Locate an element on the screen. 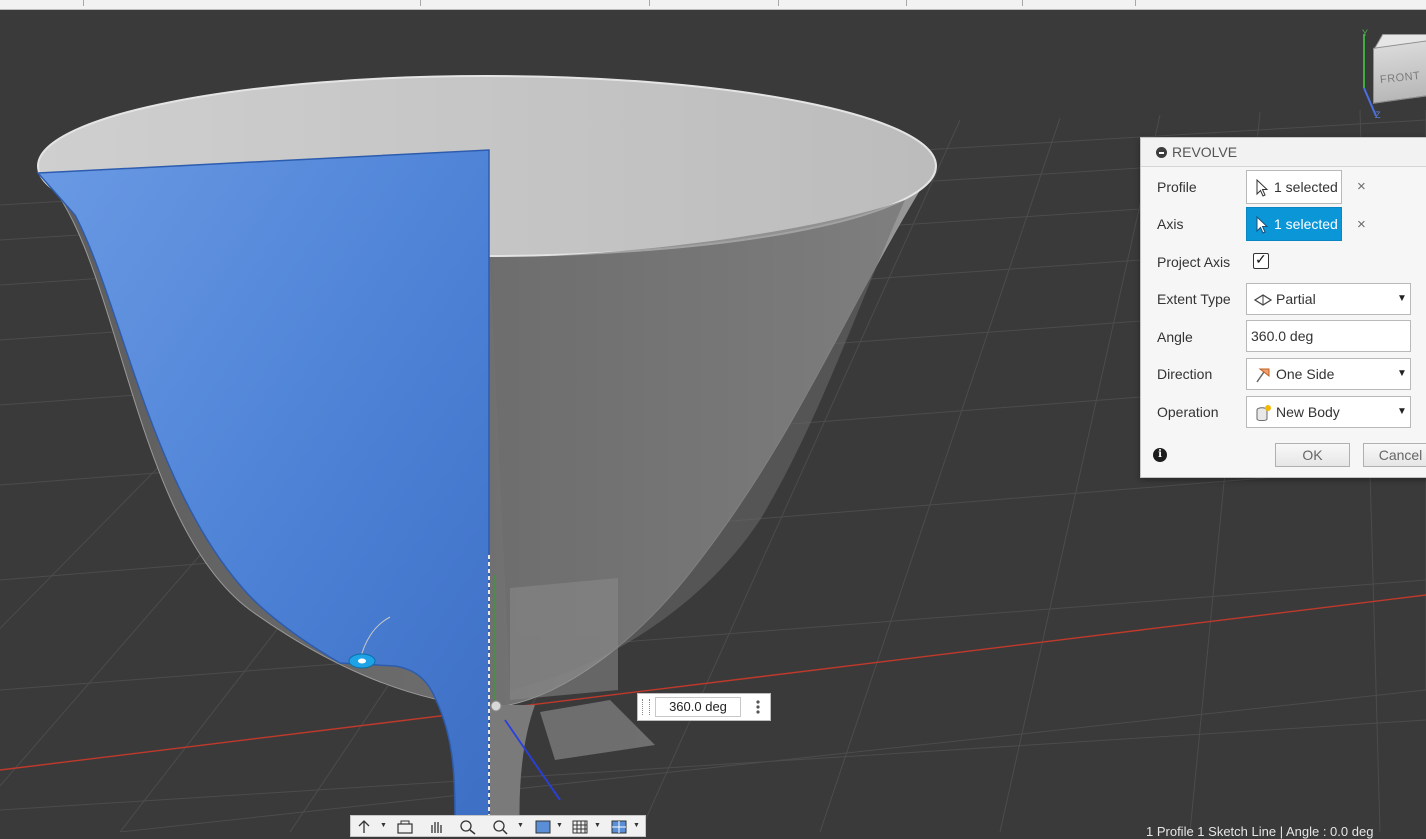 This screenshot has width=1426, height=839. collapse-icon is located at coordinates (1161, 152).